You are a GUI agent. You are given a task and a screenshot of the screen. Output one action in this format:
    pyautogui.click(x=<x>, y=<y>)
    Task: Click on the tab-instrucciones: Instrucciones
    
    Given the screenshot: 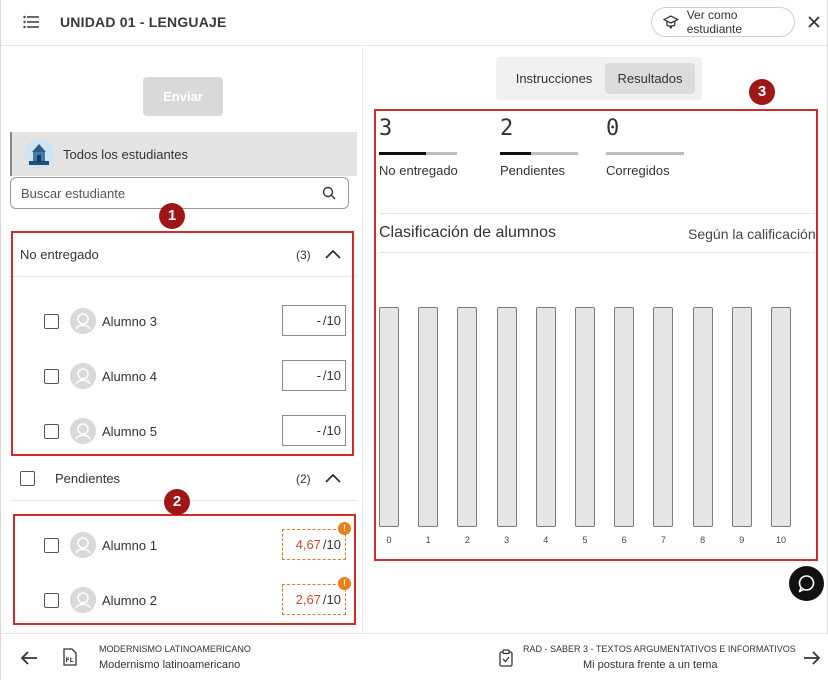 What is the action you would take?
    pyautogui.click(x=554, y=78)
    